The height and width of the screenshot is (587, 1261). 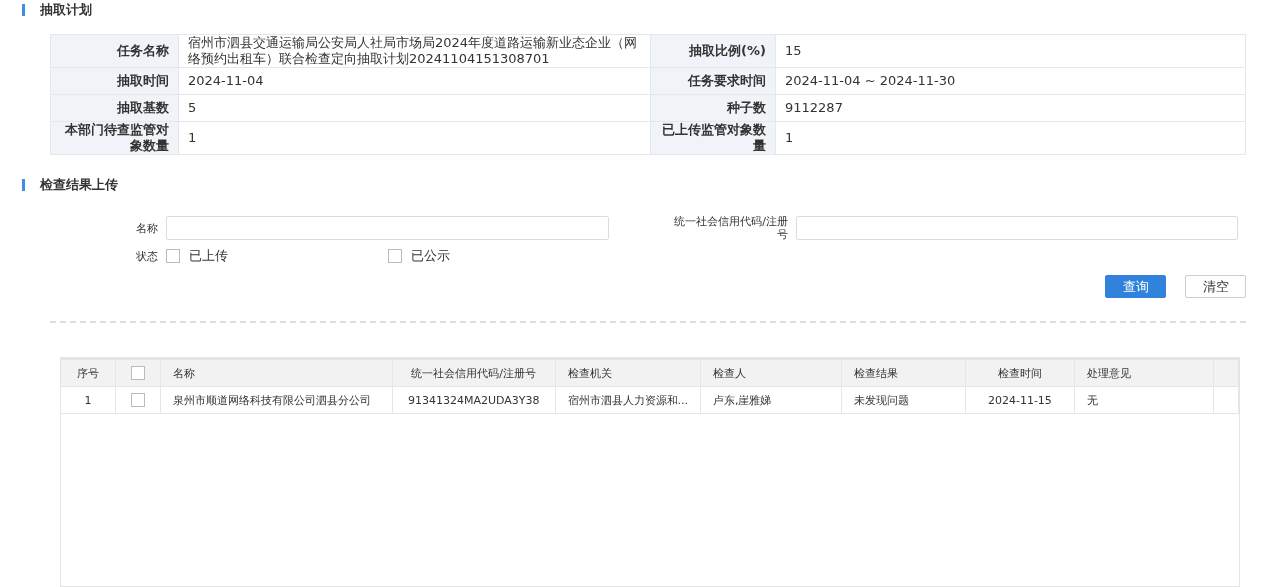 I want to click on field-label: 统一社会信用代码/注册号, so click(x=731, y=228).